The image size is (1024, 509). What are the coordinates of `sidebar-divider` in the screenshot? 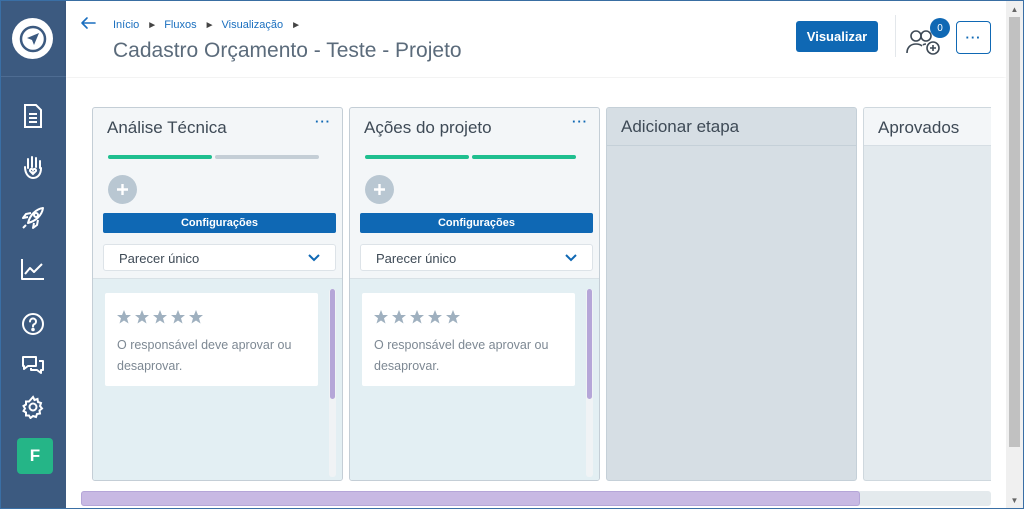 It's located at (33, 76).